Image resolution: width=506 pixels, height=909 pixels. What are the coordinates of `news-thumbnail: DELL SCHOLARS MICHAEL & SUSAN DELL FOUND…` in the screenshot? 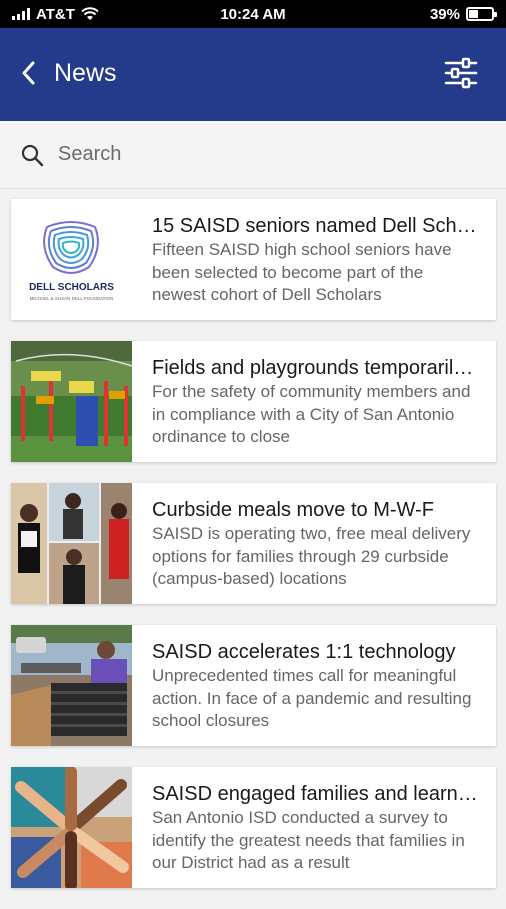 It's located at (71, 259).